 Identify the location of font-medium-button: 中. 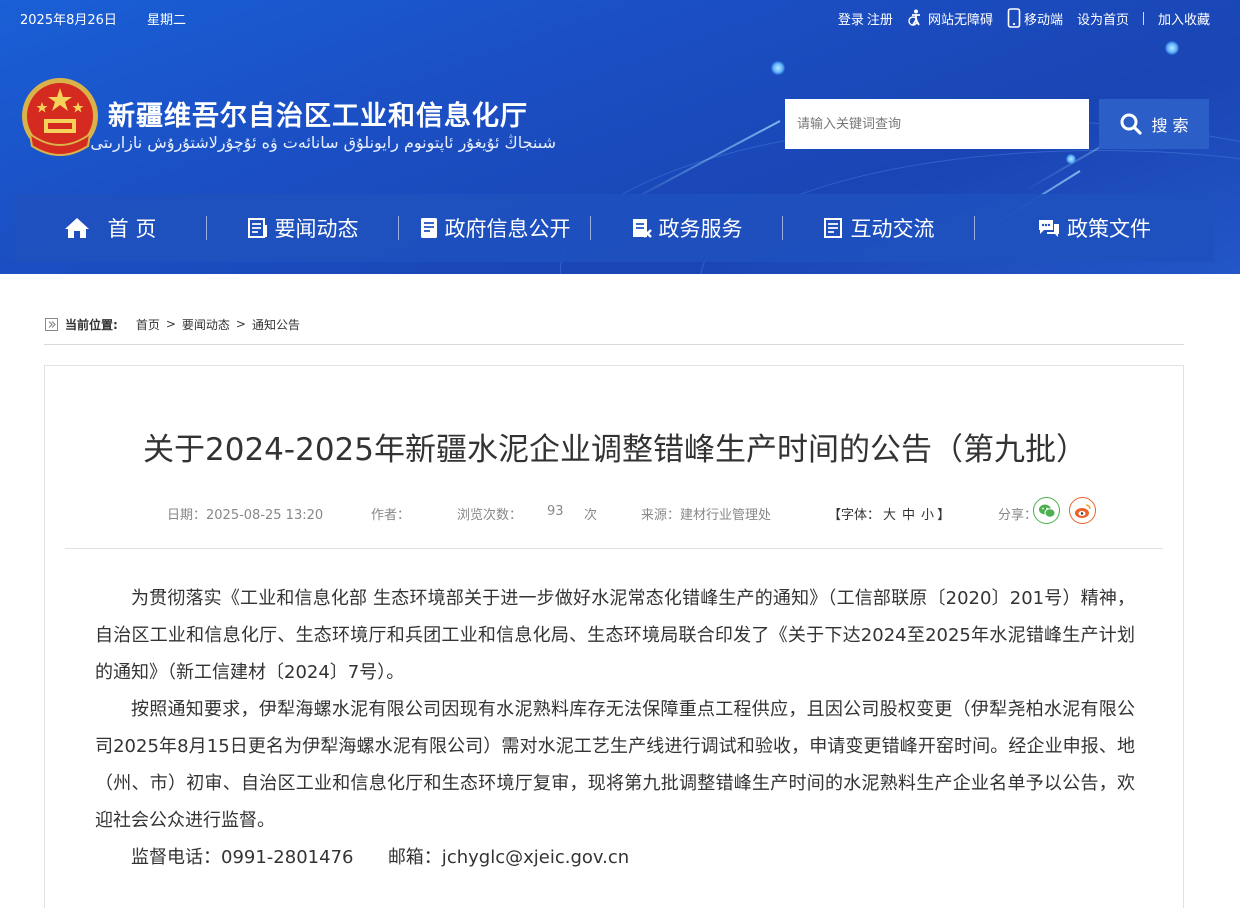
(908, 515).